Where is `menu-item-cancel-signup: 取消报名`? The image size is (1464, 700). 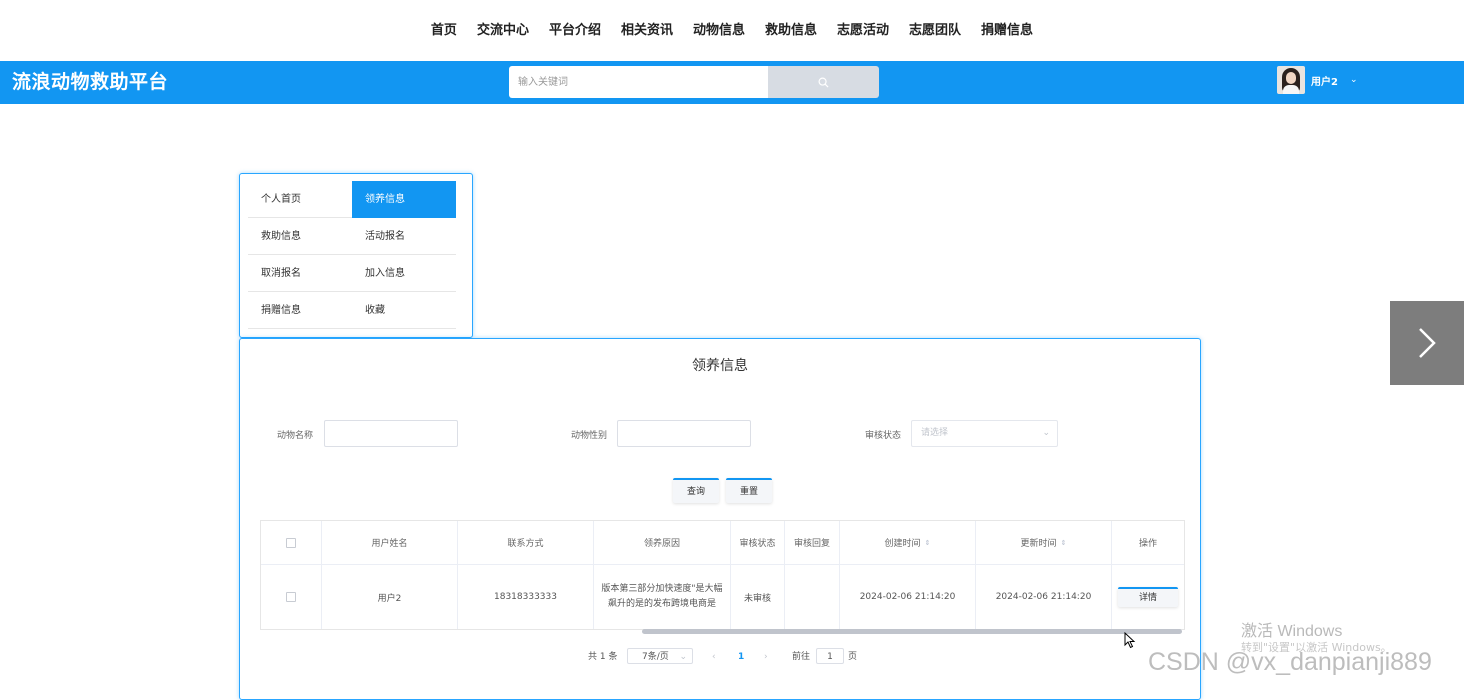
menu-item-cancel-signup: 取消报名 is located at coordinates (300, 273).